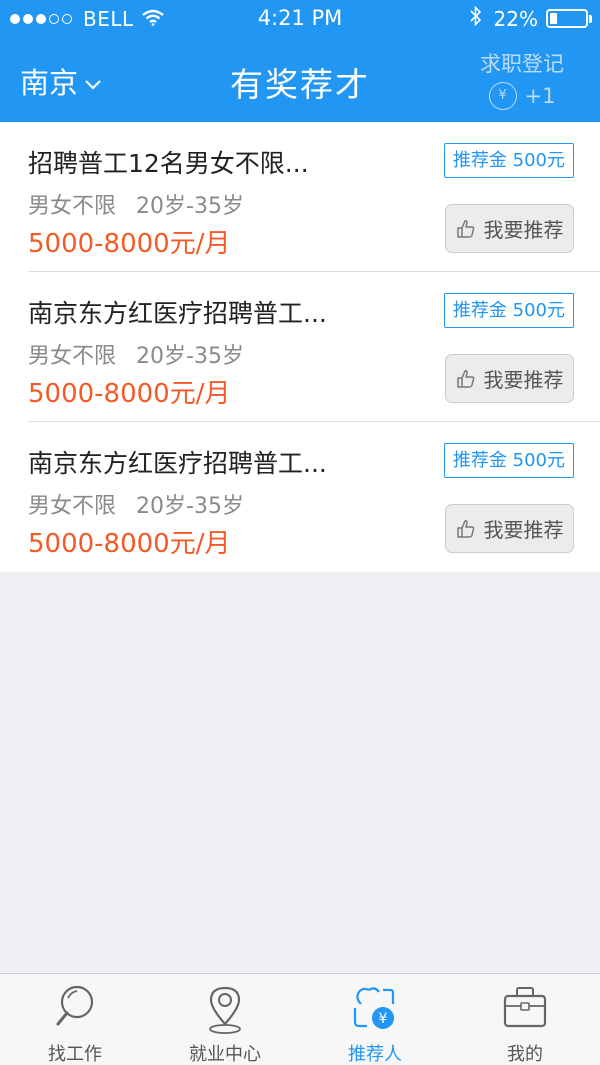 The width and height of the screenshot is (600, 1065). I want to click on tab-label: 我的, so click(525, 1054).